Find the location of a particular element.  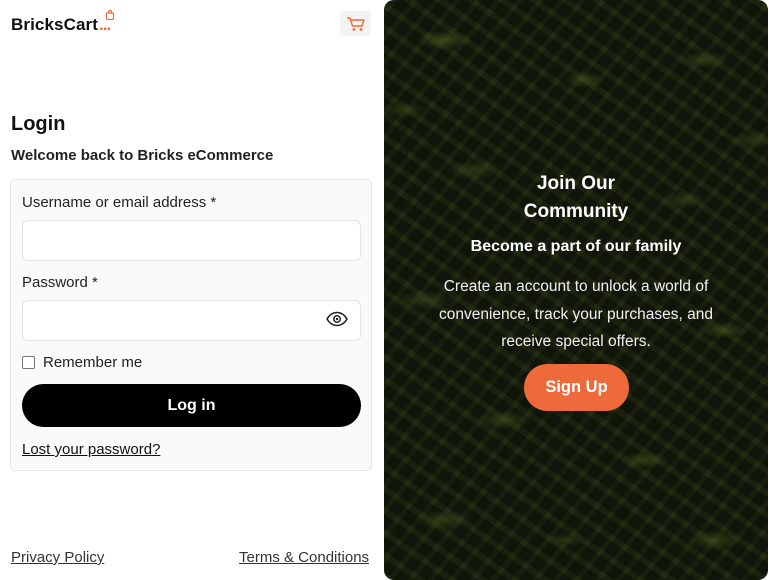

promo-title: Join Our Community is located at coordinates (576, 198).